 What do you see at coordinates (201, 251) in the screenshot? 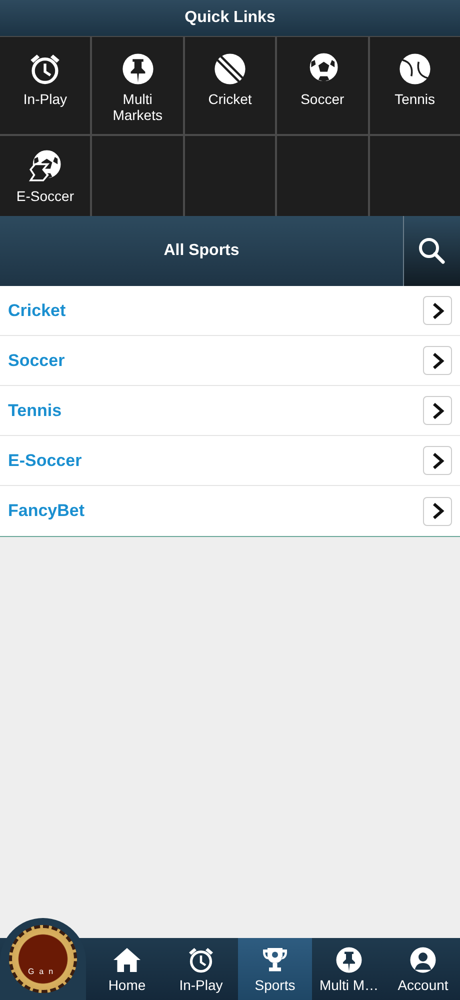
I see `section-title: All Sports` at bounding box center [201, 251].